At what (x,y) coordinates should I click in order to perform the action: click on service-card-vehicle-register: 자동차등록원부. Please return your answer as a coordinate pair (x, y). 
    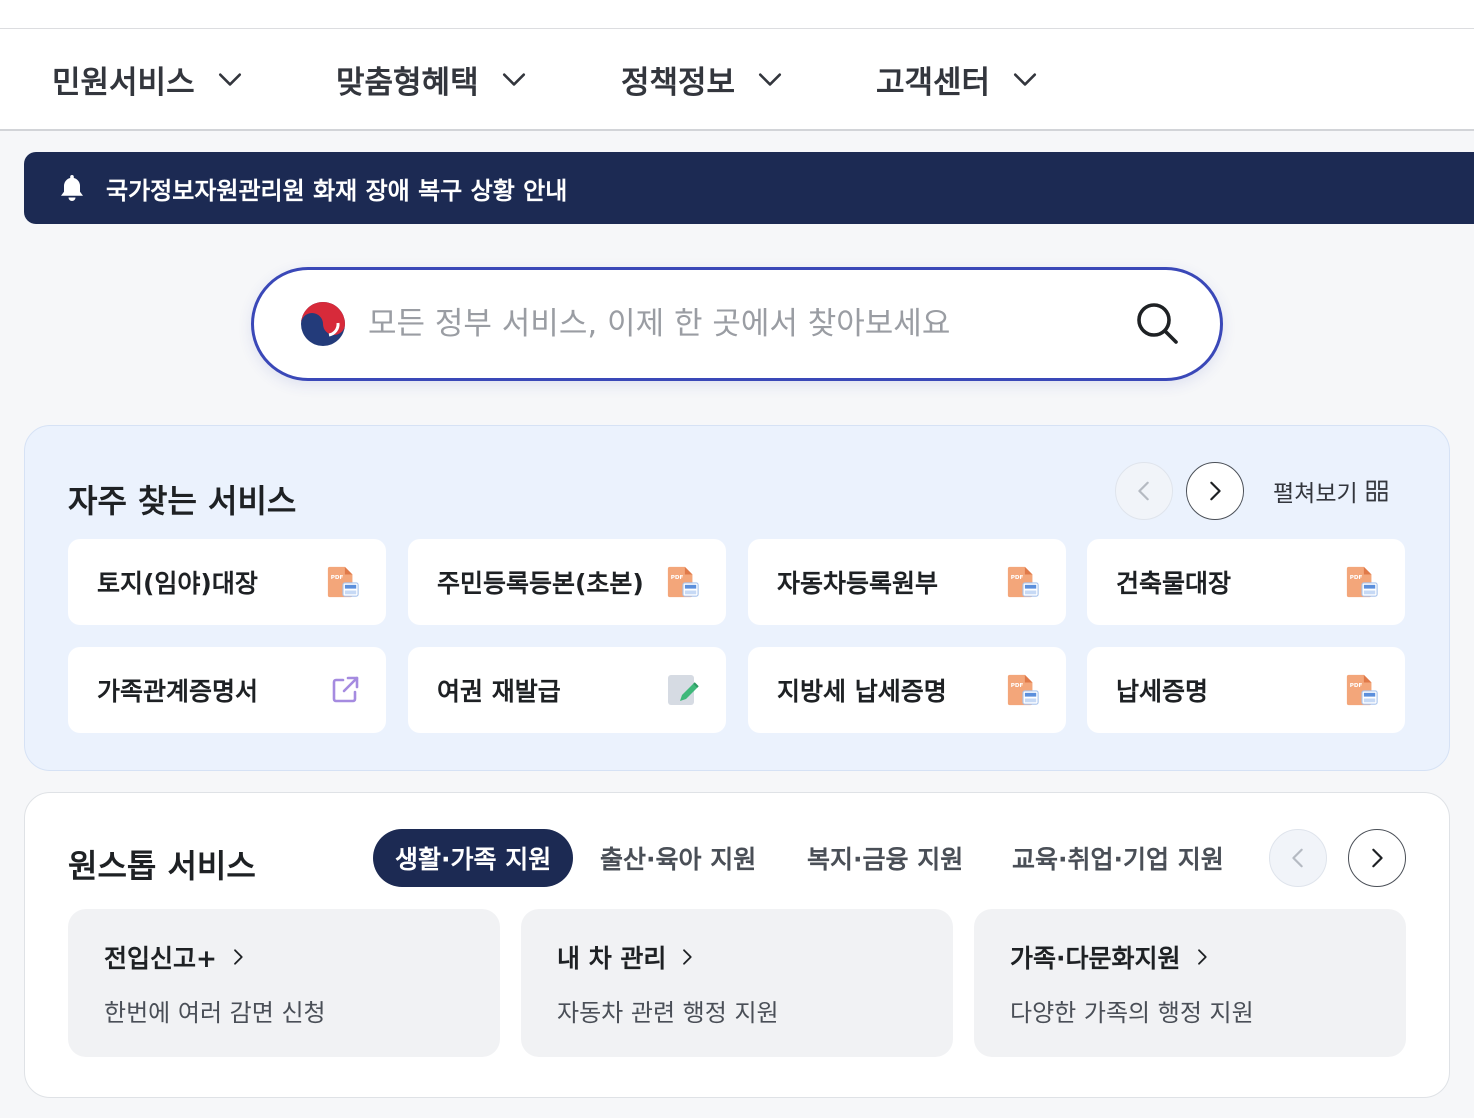
    Looking at the image, I should click on (907, 582).